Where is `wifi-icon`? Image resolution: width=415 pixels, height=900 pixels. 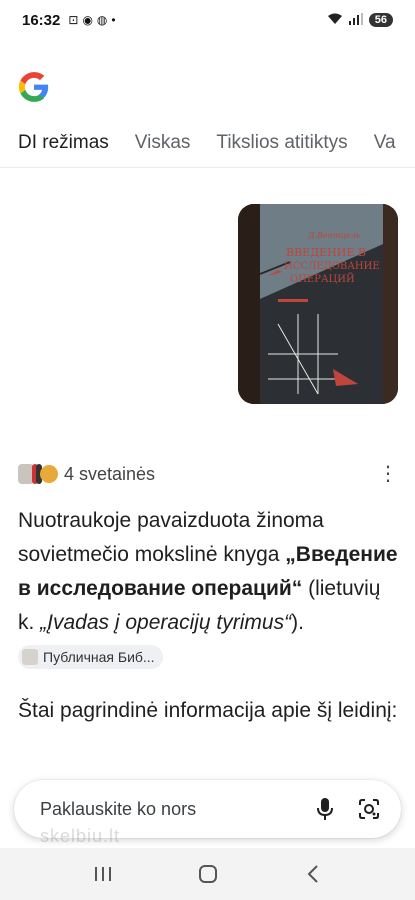 wifi-icon is located at coordinates (335, 20).